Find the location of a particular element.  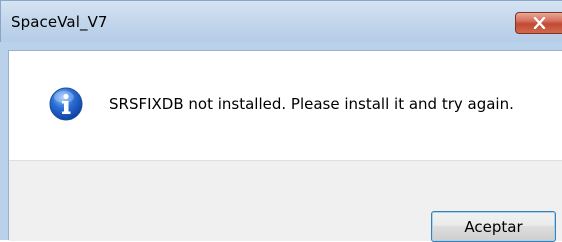

close-icon is located at coordinates (539, 23).